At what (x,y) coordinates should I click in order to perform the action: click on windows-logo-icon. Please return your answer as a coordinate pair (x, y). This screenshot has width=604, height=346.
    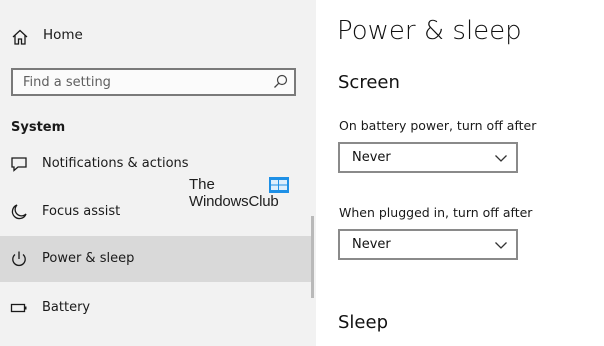
    Looking at the image, I should click on (279, 185).